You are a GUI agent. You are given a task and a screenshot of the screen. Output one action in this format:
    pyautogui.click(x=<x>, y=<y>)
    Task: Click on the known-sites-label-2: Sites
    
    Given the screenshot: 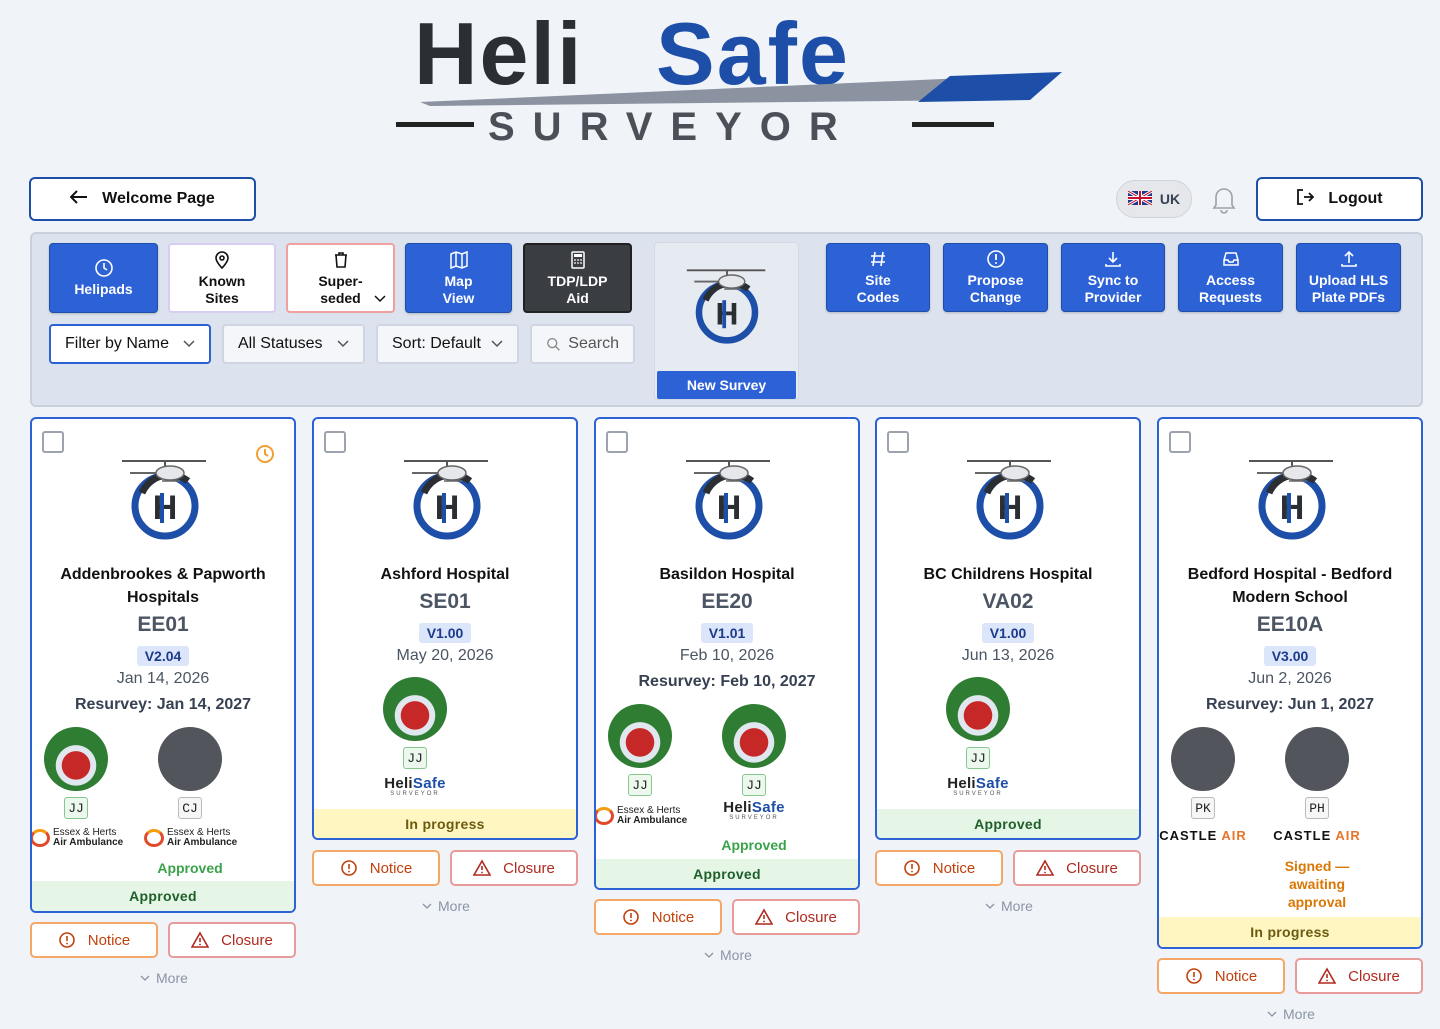 What is the action you would take?
    pyautogui.click(x=222, y=297)
    